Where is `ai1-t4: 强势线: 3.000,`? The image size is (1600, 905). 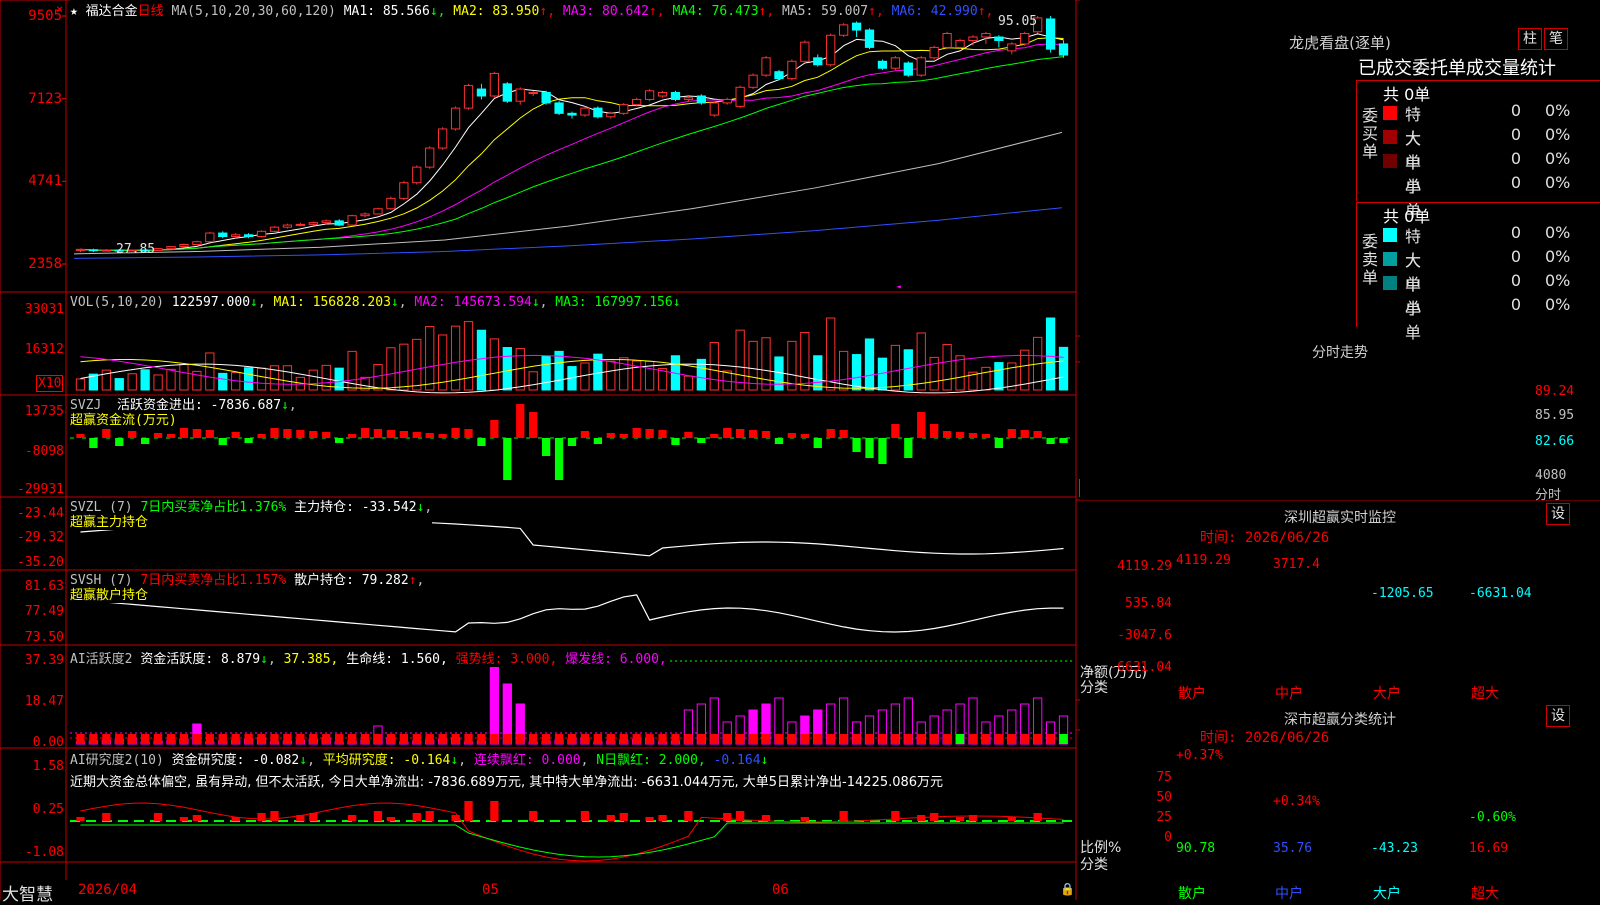 ai1-t4: 强势线: 3.000, is located at coordinates (506, 659).